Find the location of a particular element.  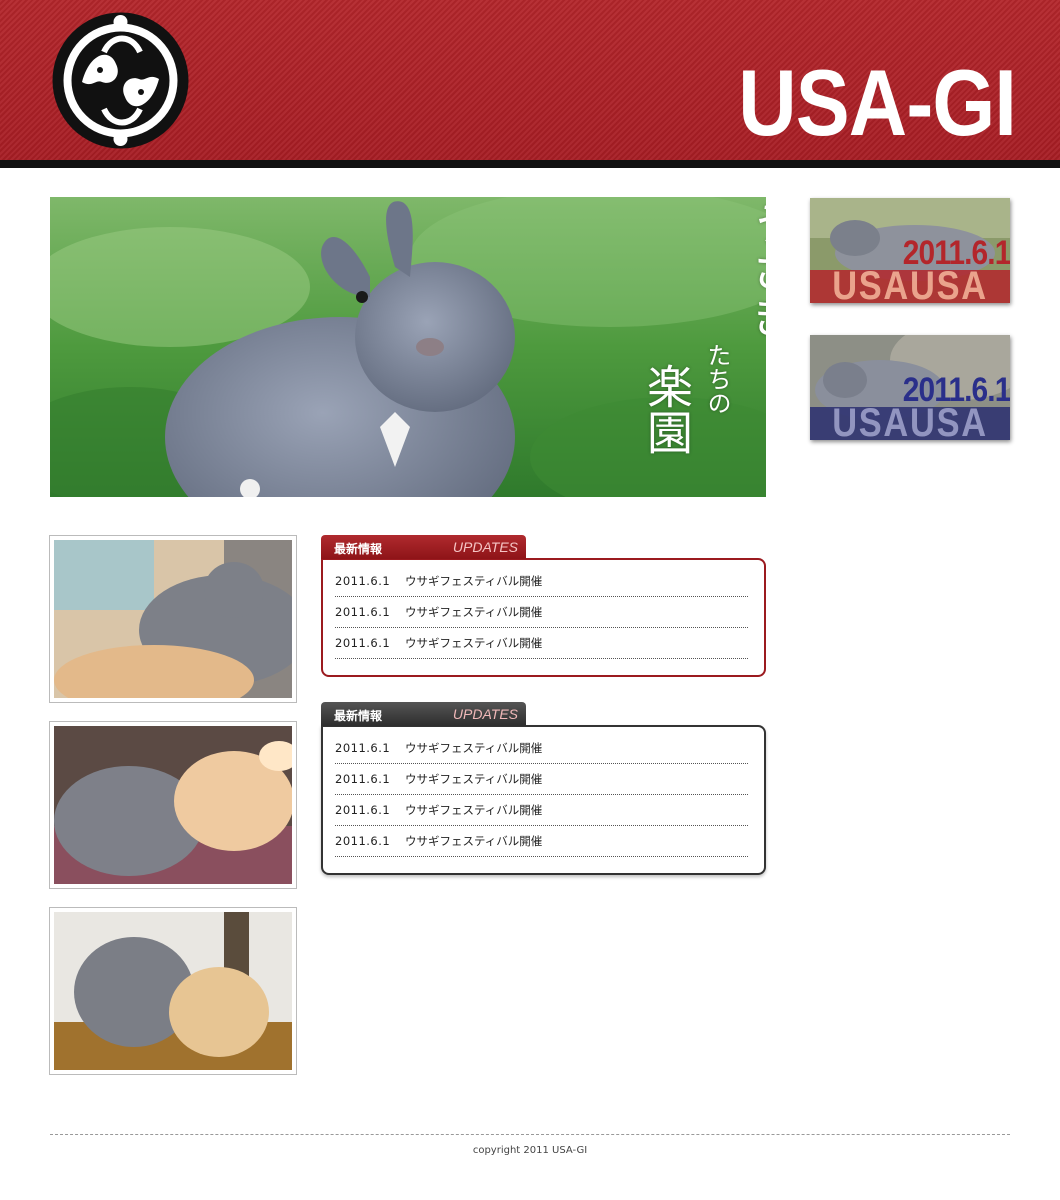

footer-divider is located at coordinates (530, 1134).